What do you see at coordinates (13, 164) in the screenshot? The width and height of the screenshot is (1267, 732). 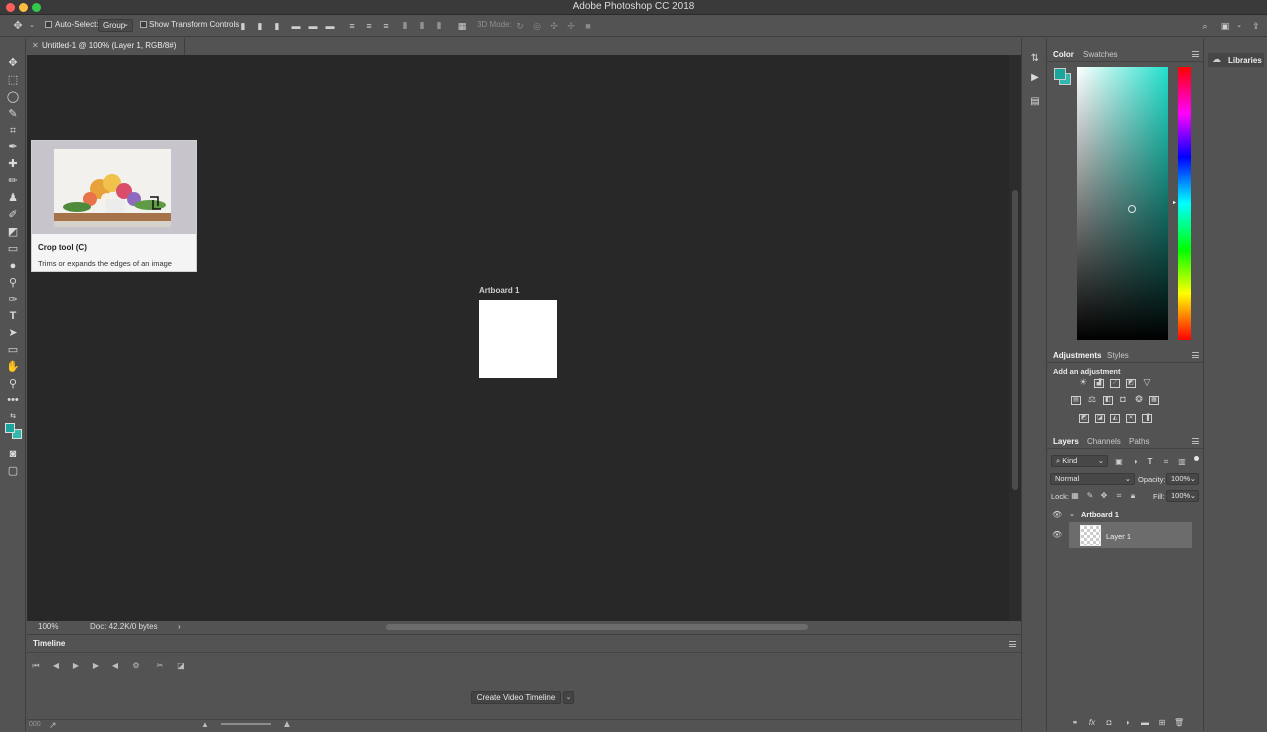 I see `healing-brush-tool-icon: ✚` at bounding box center [13, 164].